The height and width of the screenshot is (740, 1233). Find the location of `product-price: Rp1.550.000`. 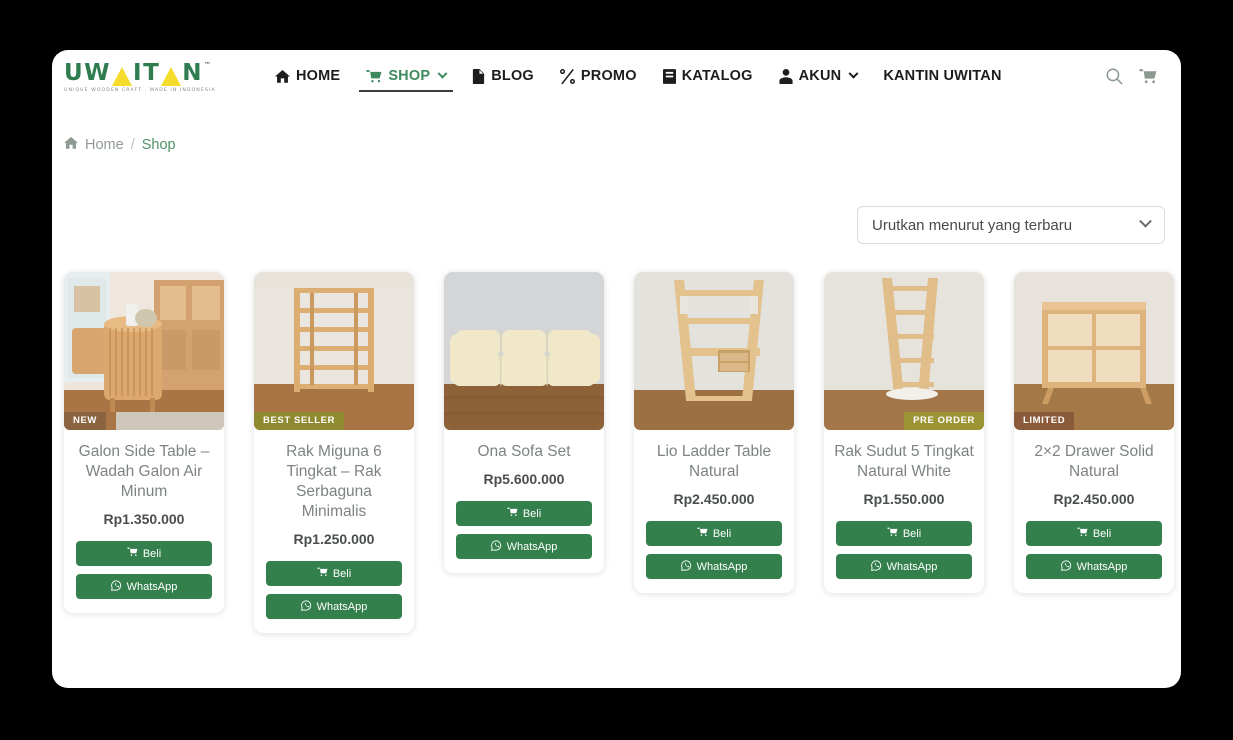

product-price: Rp1.550.000 is located at coordinates (904, 499).